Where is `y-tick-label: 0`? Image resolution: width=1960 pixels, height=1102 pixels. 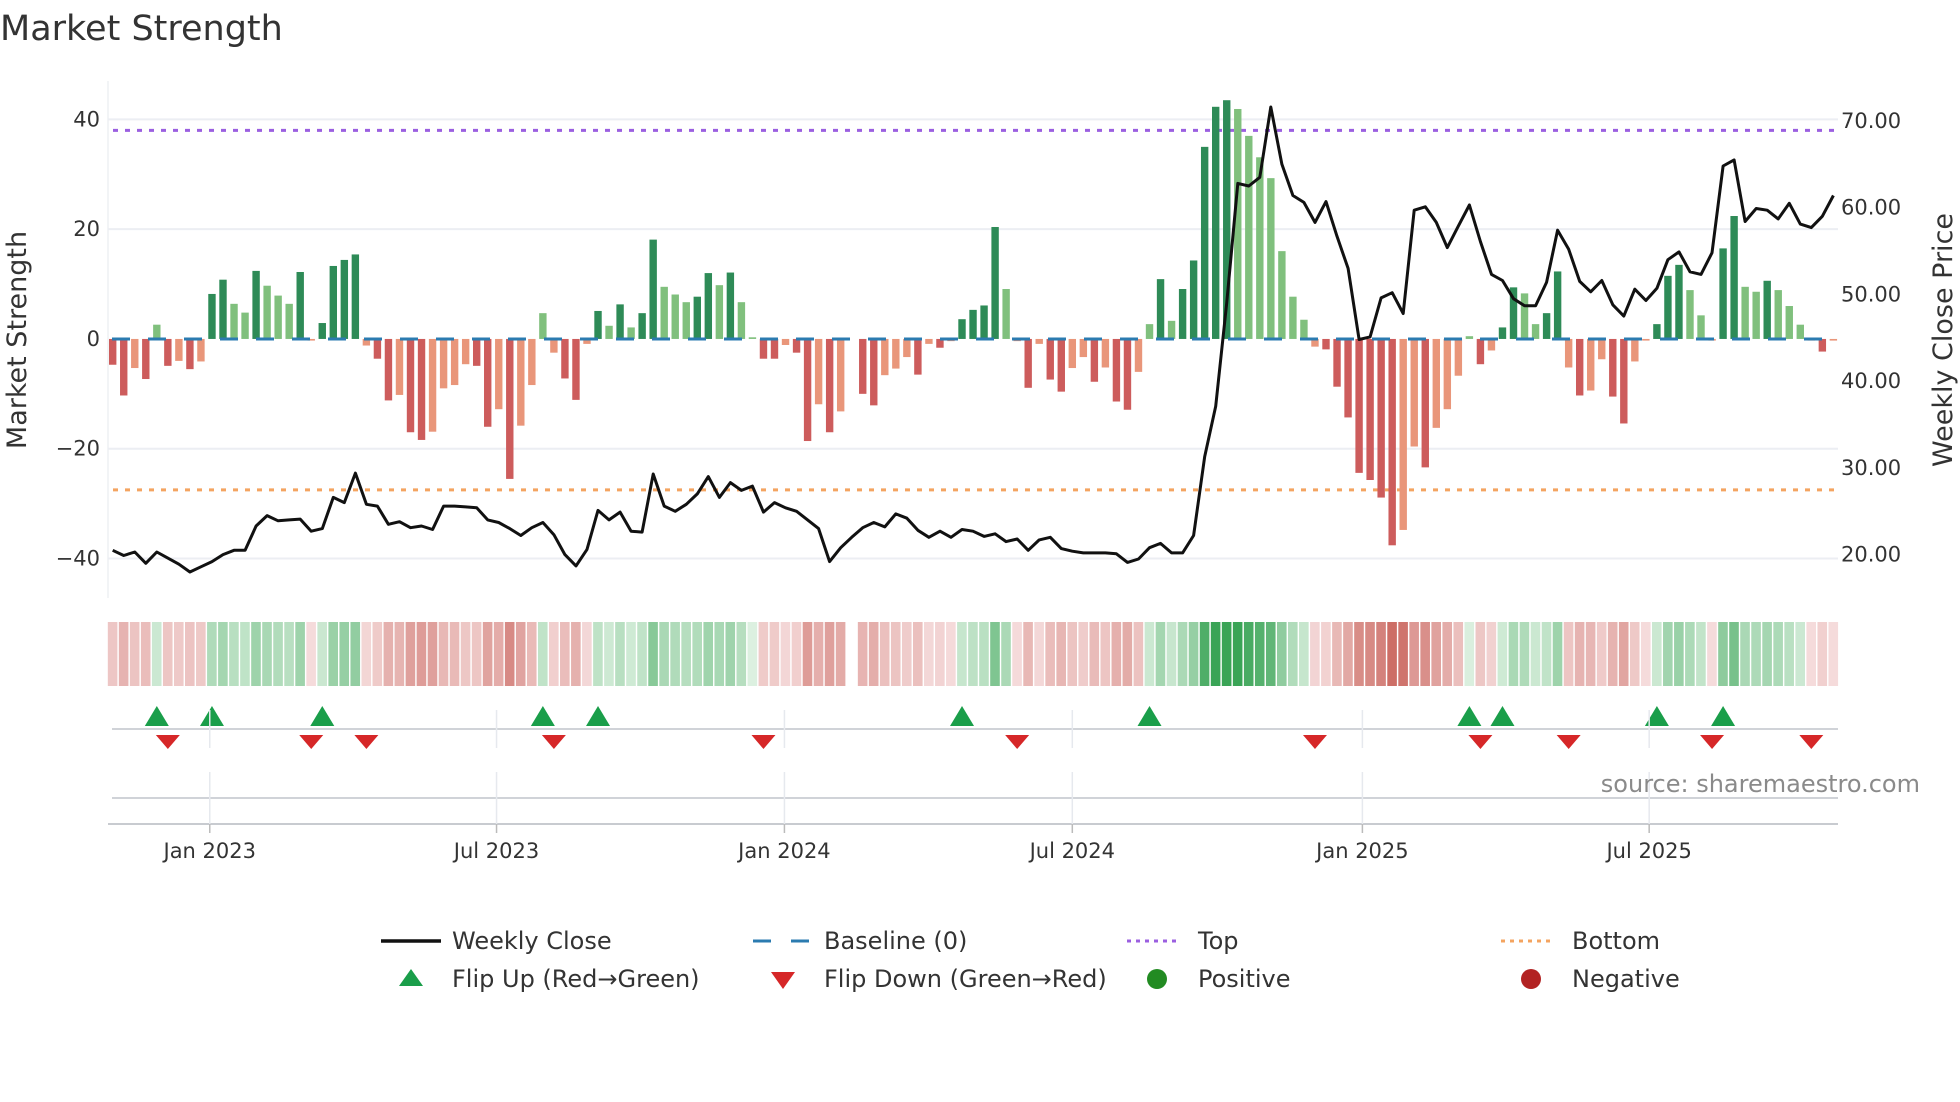 y-tick-label: 0 is located at coordinates (93, 339).